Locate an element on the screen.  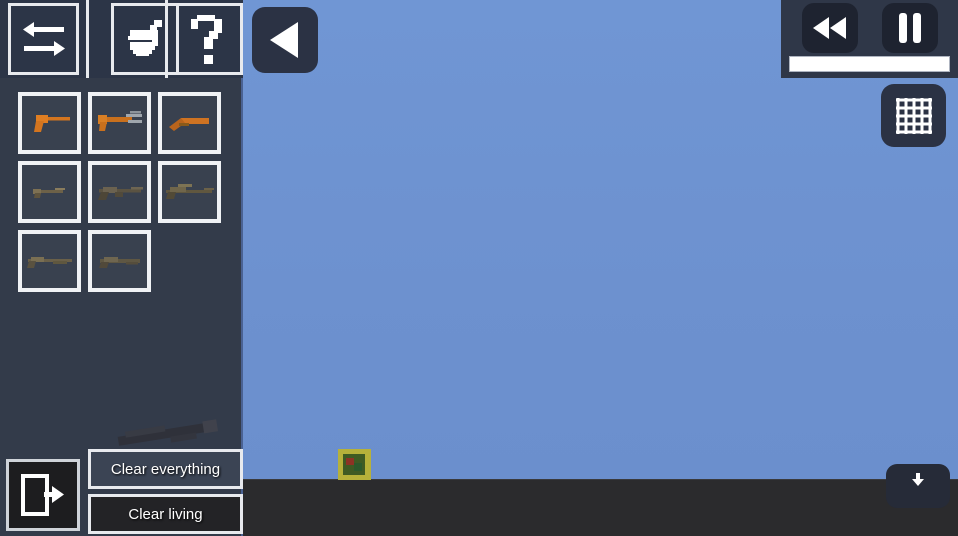
spawned-block-entity is located at coordinates (354, 464).